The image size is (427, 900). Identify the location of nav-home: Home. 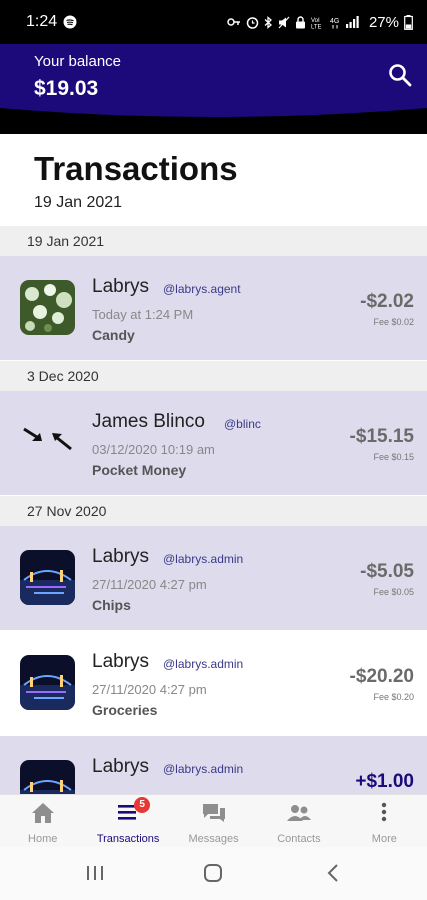
(42, 821).